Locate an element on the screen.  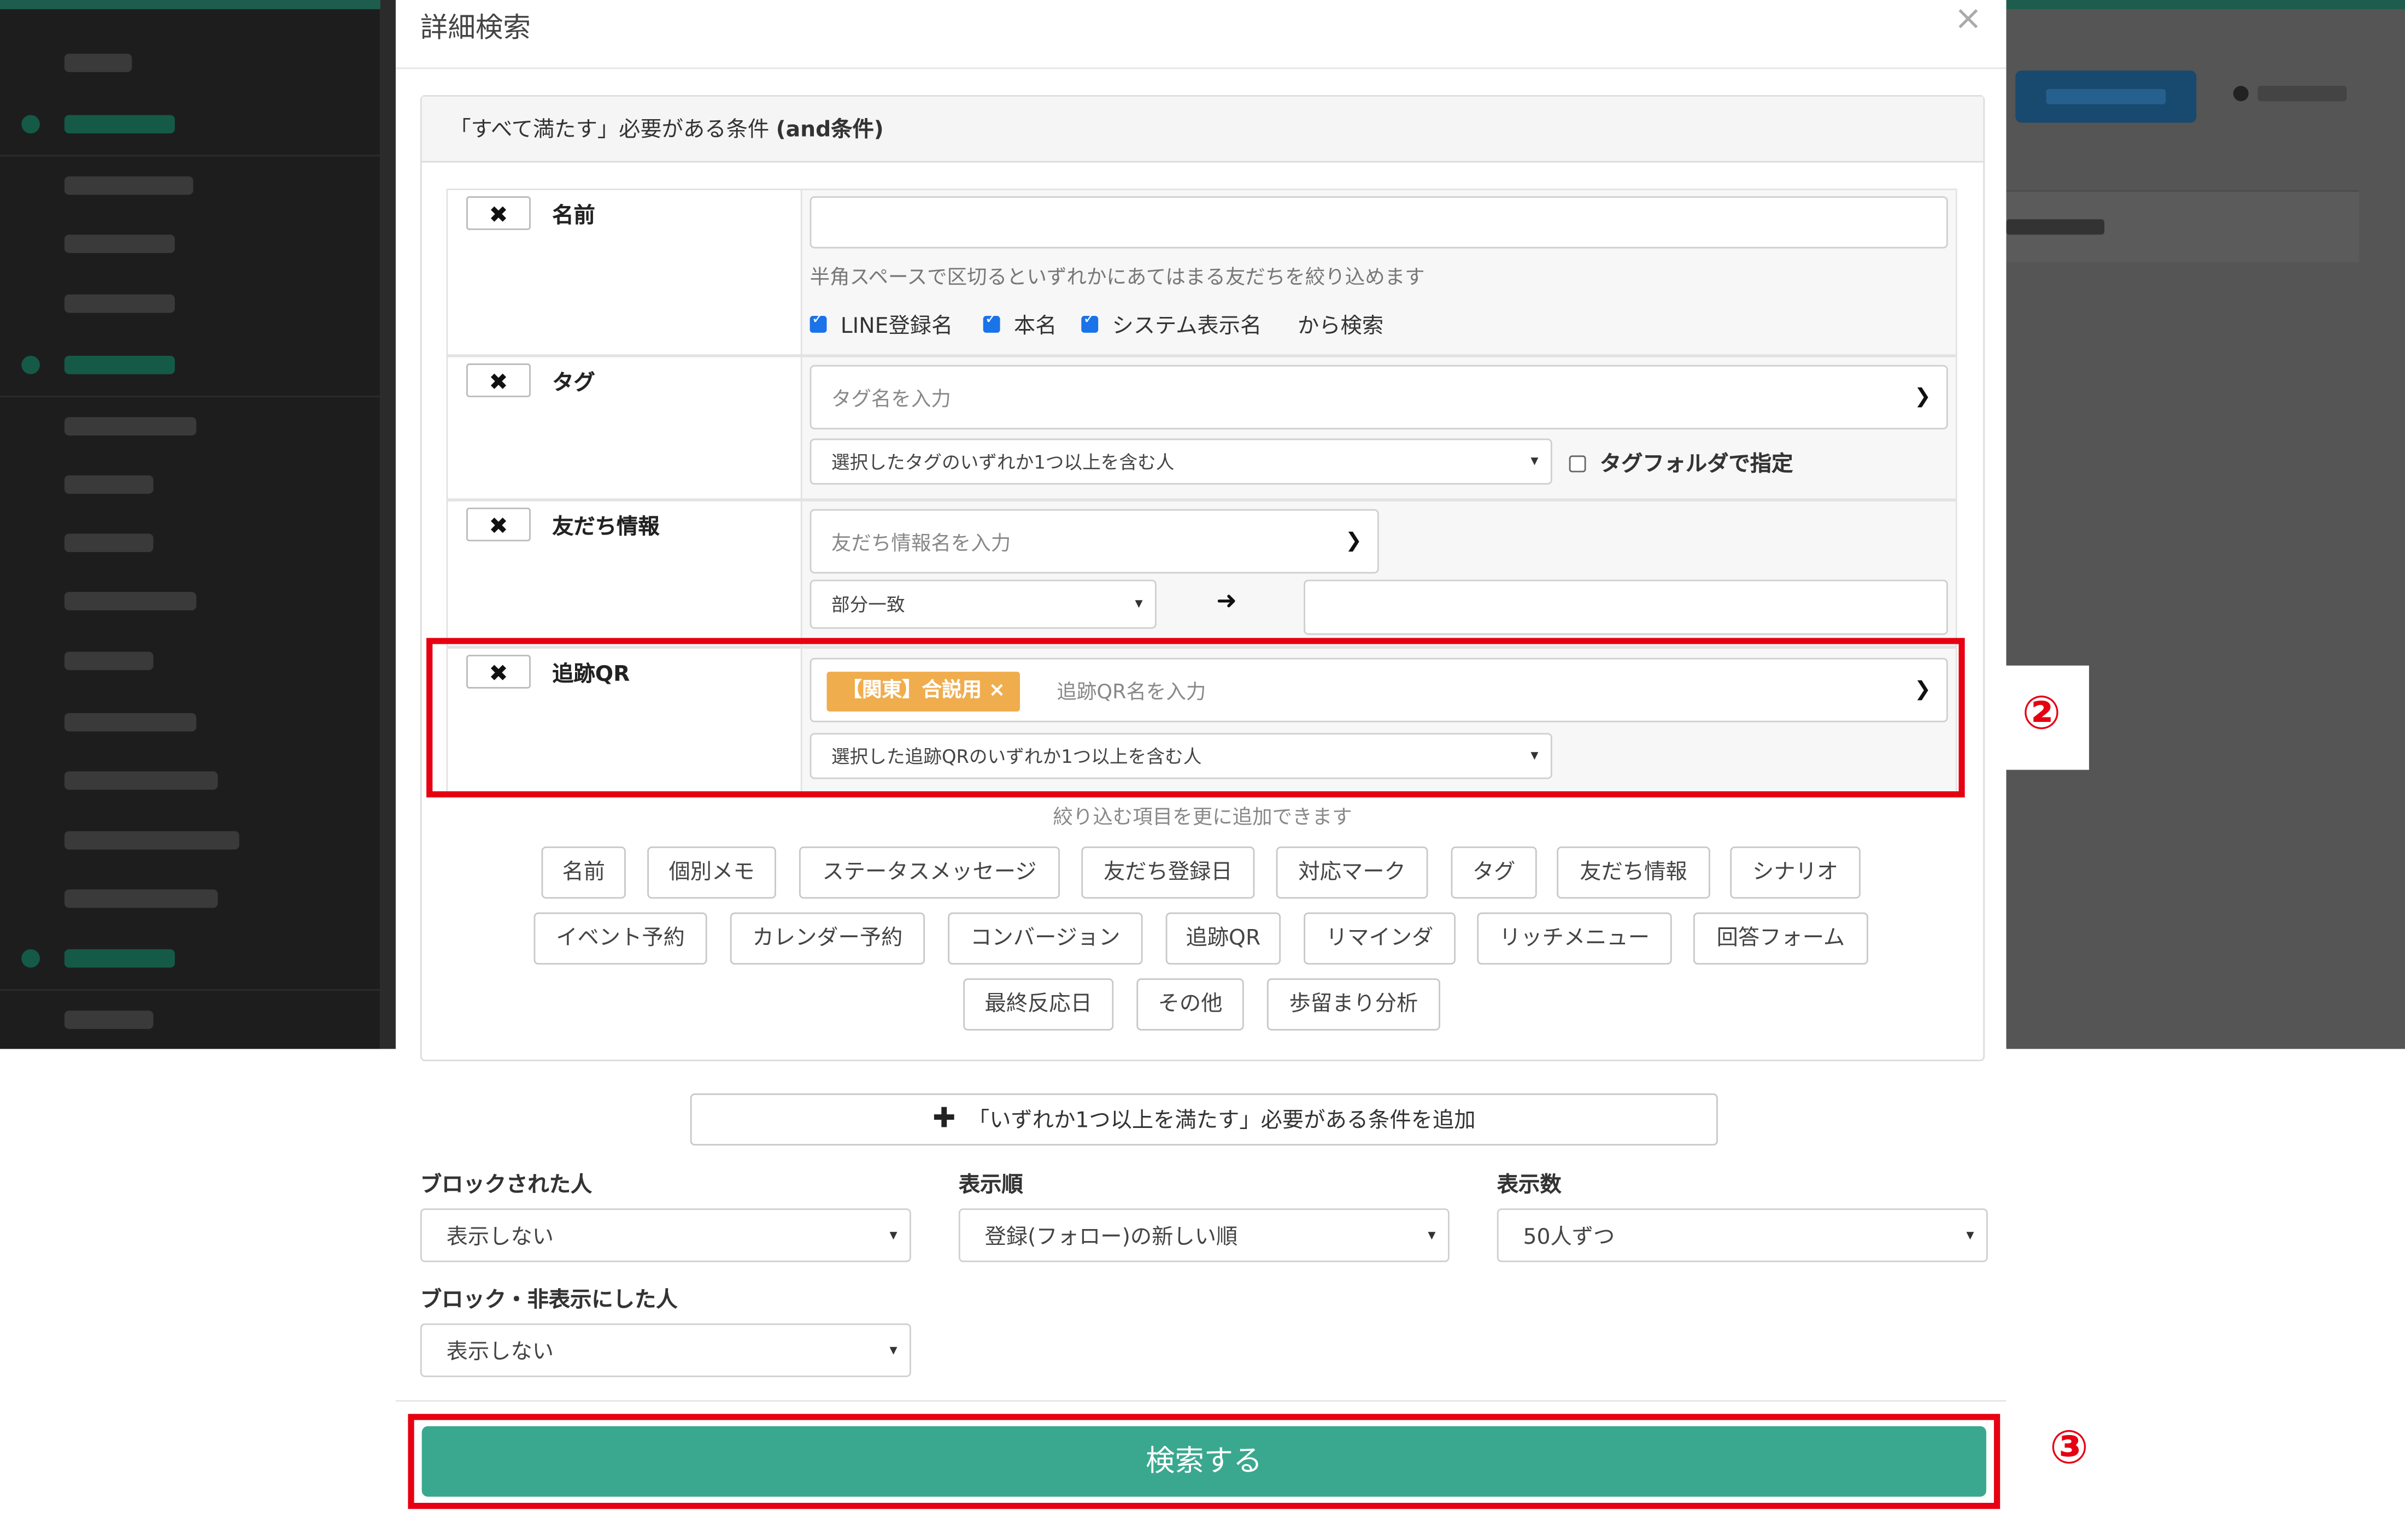
add-registration-date-filter-button: 友だち登録日 is located at coordinates (1168, 872).